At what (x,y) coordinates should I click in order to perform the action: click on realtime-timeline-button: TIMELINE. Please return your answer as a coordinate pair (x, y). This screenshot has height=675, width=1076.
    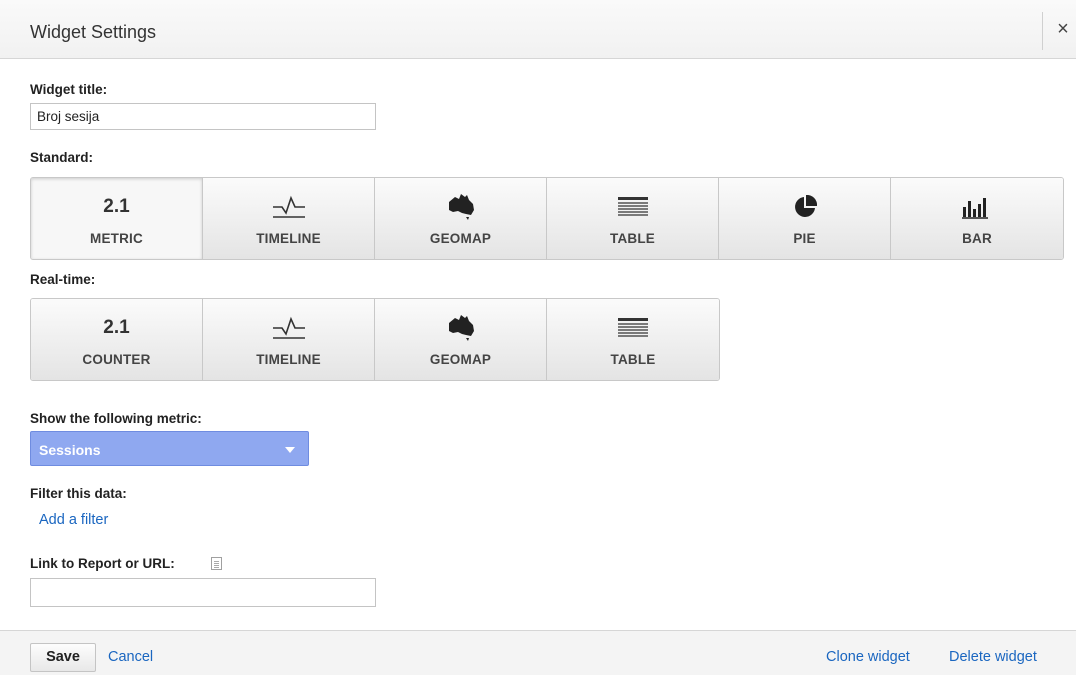
    Looking at the image, I should click on (289, 339).